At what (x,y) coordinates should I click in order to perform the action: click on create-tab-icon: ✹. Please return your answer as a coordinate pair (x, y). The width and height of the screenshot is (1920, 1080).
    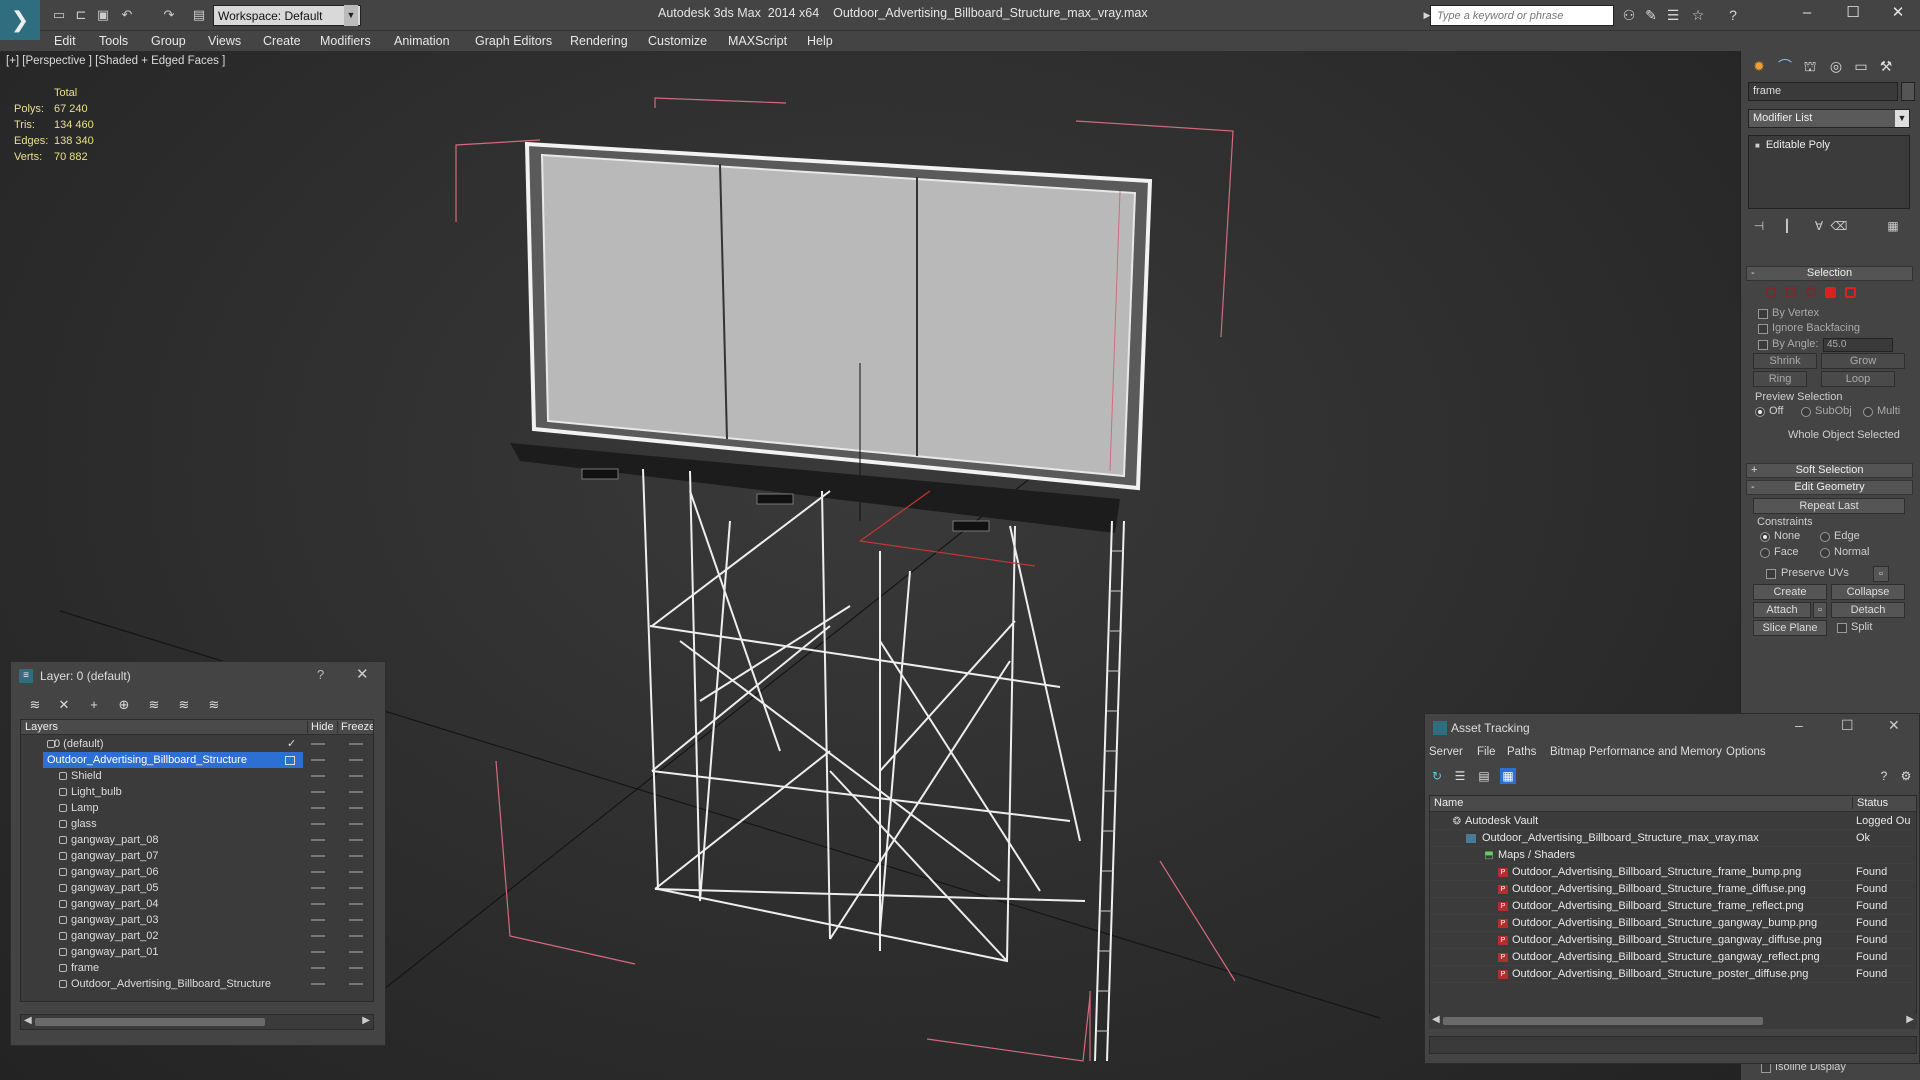
    Looking at the image, I should click on (1759, 66).